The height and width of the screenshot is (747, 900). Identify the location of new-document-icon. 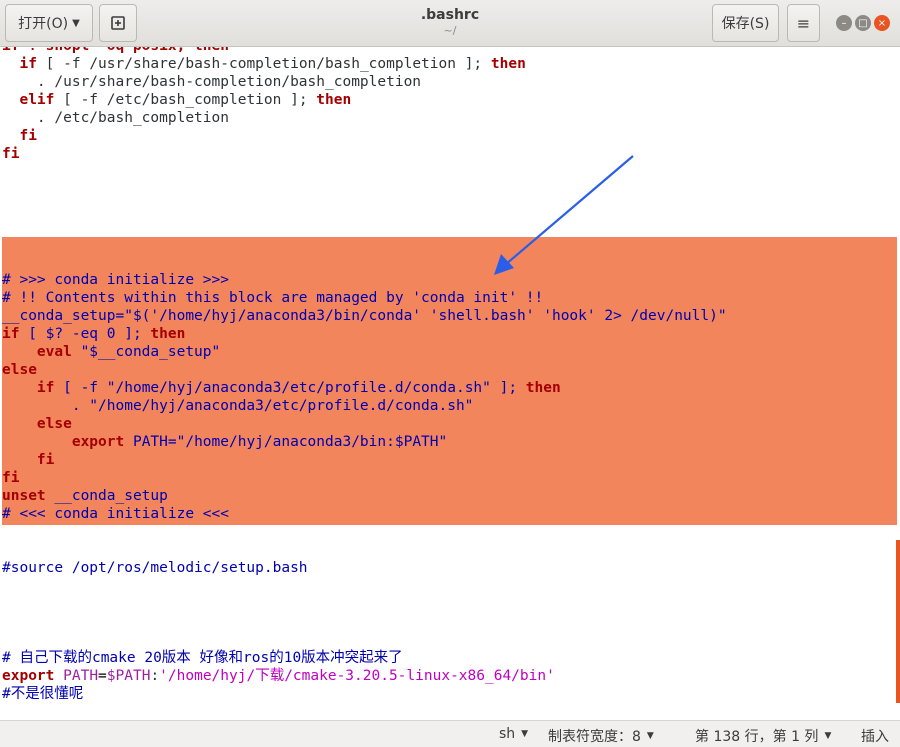
(118, 23).